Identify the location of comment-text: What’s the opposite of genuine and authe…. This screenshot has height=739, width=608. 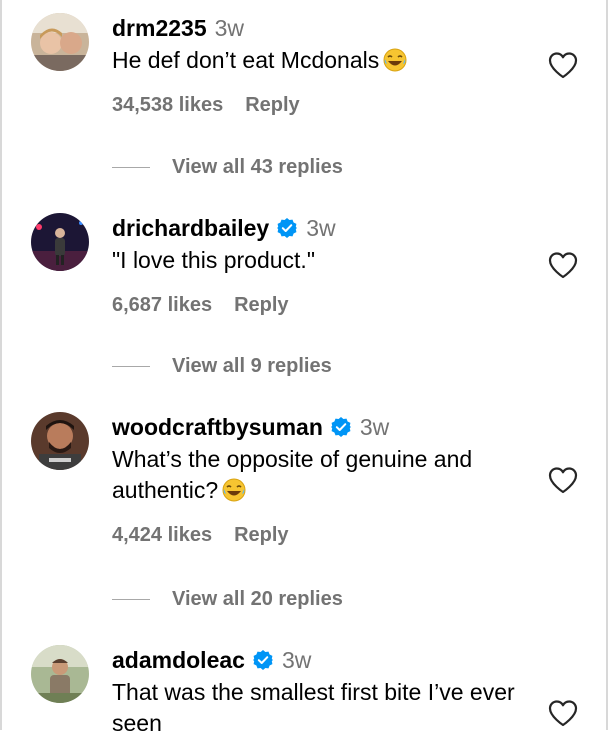
(322, 475).